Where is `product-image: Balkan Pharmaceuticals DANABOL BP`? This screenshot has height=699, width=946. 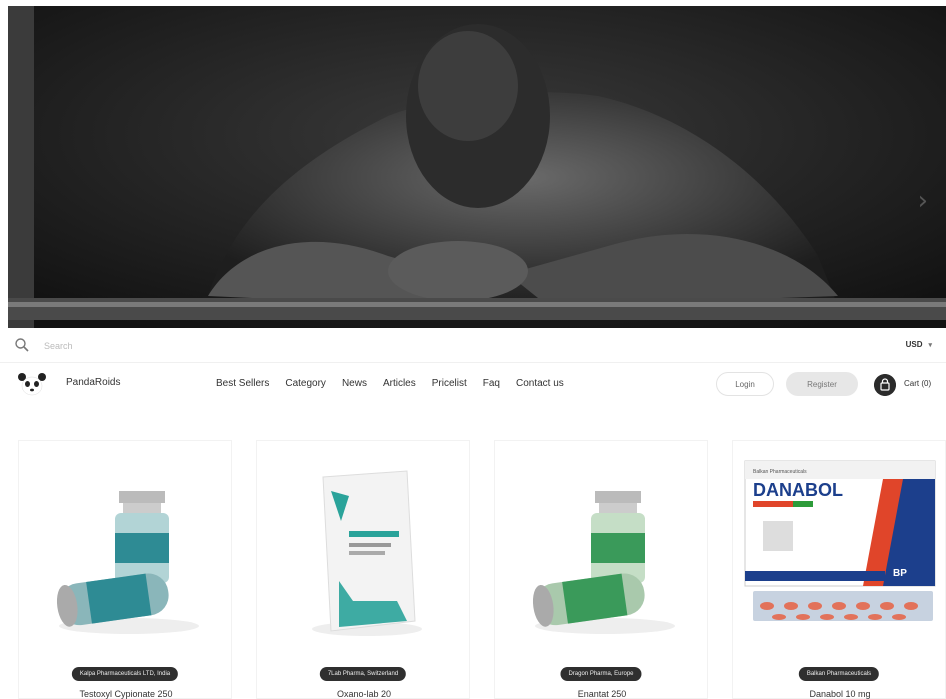 product-image: Balkan Pharmaceuticals DANABOL BP is located at coordinates (839, 551).